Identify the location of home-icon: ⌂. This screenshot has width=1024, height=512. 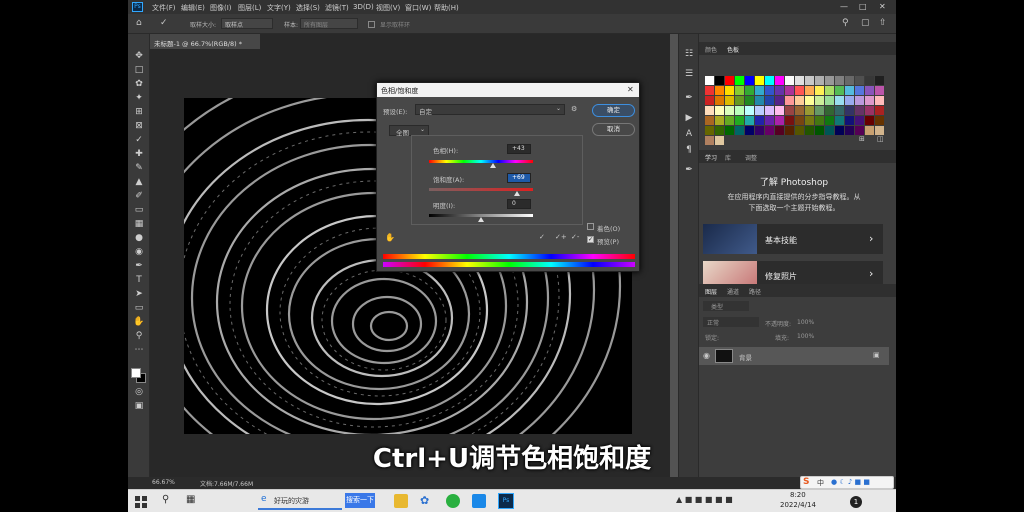
(139, 23).